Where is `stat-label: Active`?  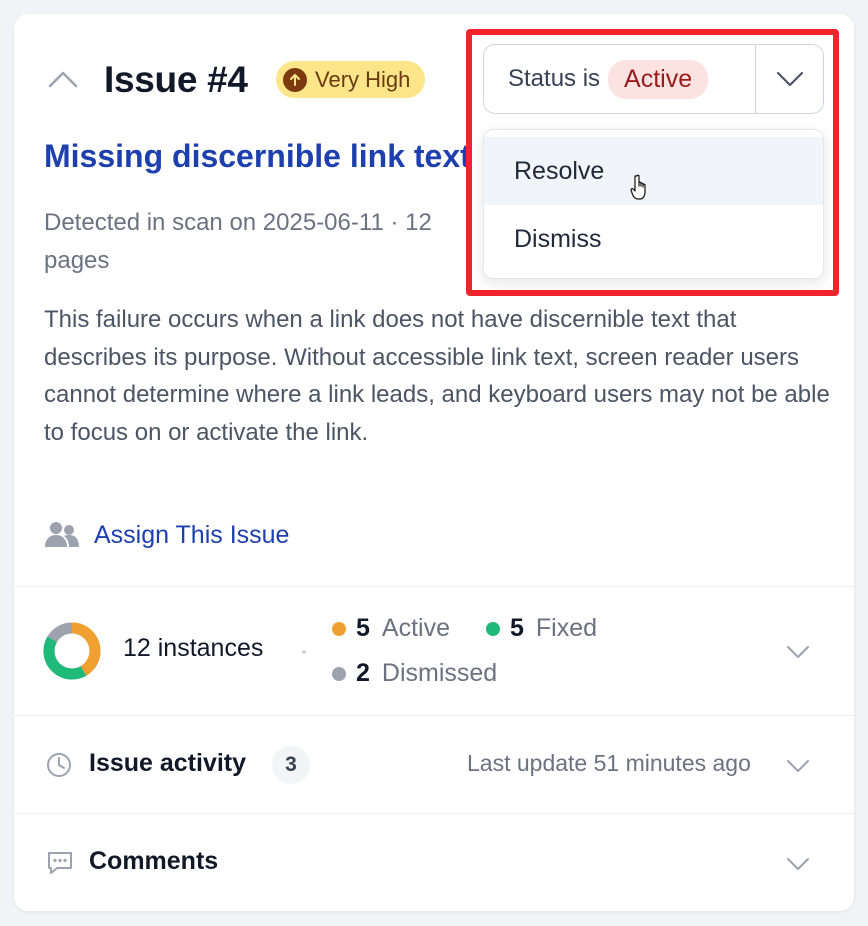
stat-label: Active is located at coordinates (415, 628).